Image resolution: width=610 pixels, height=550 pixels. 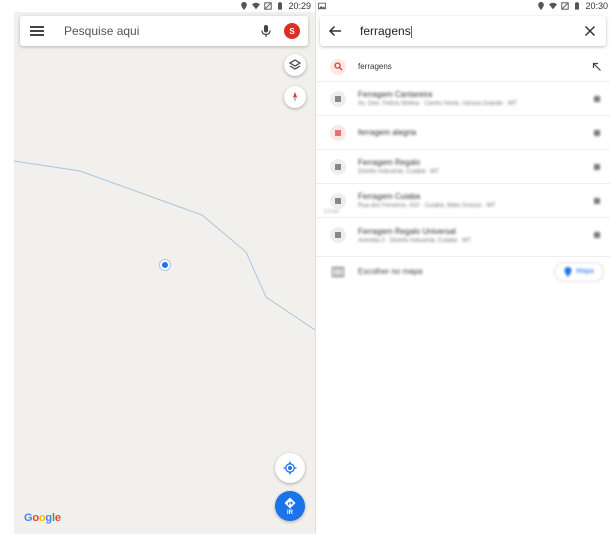 I want to click on compass-icon, so click(x=295, y=97).